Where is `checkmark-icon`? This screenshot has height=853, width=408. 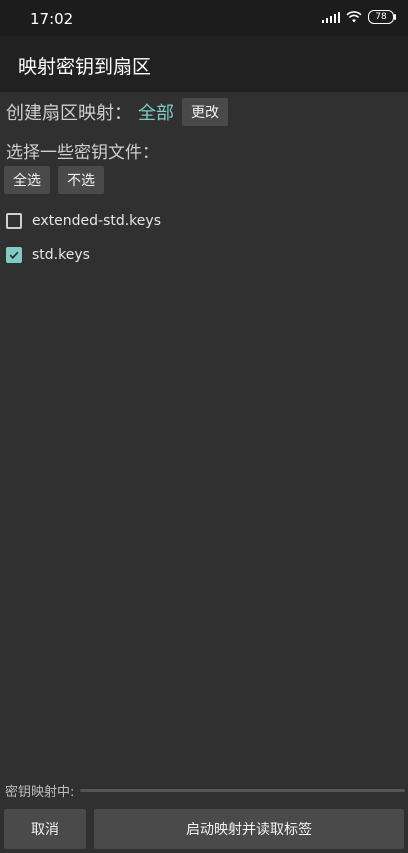 checkmark-icon is located at coordinates (14, 255).